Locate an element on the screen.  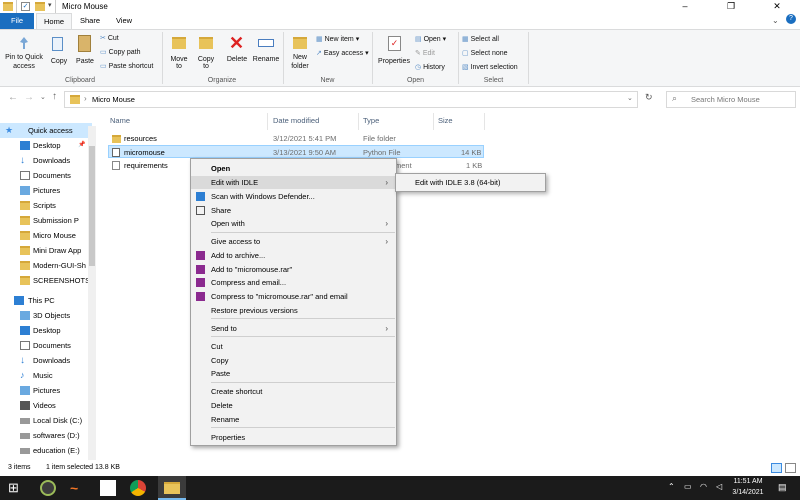
nav-item-pc-downloads: ↓ Downloads is located at coordinates (46, 360).